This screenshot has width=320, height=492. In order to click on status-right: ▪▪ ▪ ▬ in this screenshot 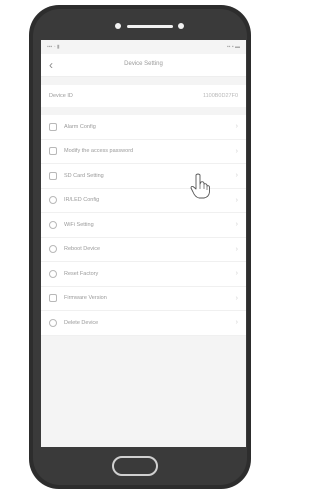, I will do `click(233, 47)`.